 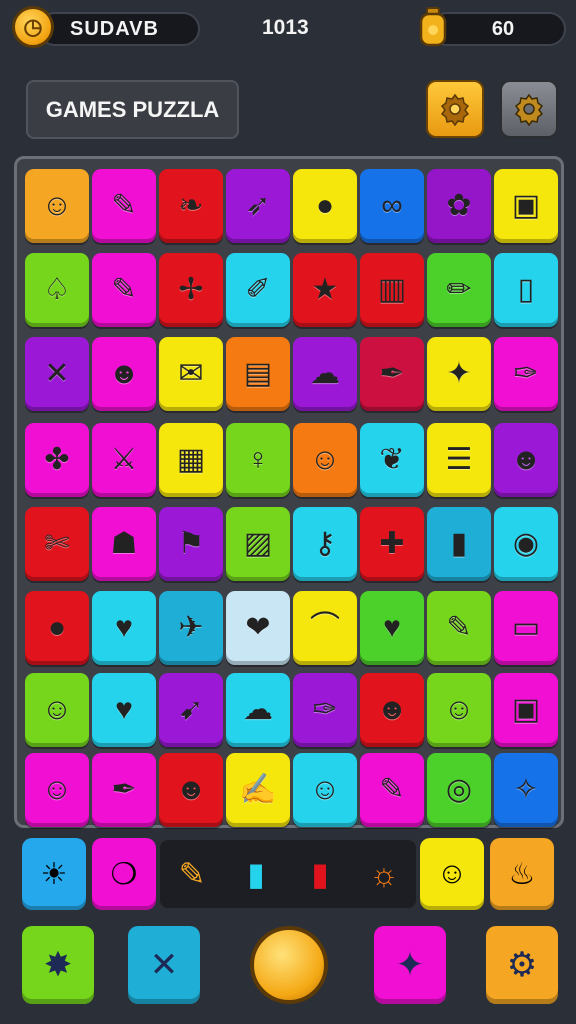 What do you see at coordinates (455, 109) in the screenshot?
I see `settings-button-gold` at bounding box center [455, 109].